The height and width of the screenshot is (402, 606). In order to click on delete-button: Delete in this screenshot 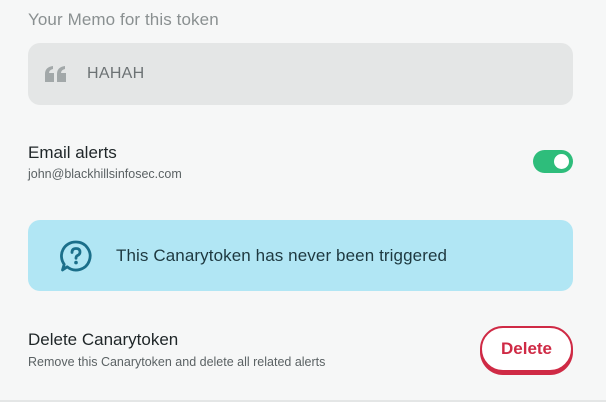, I will do `click(526, 349)`.